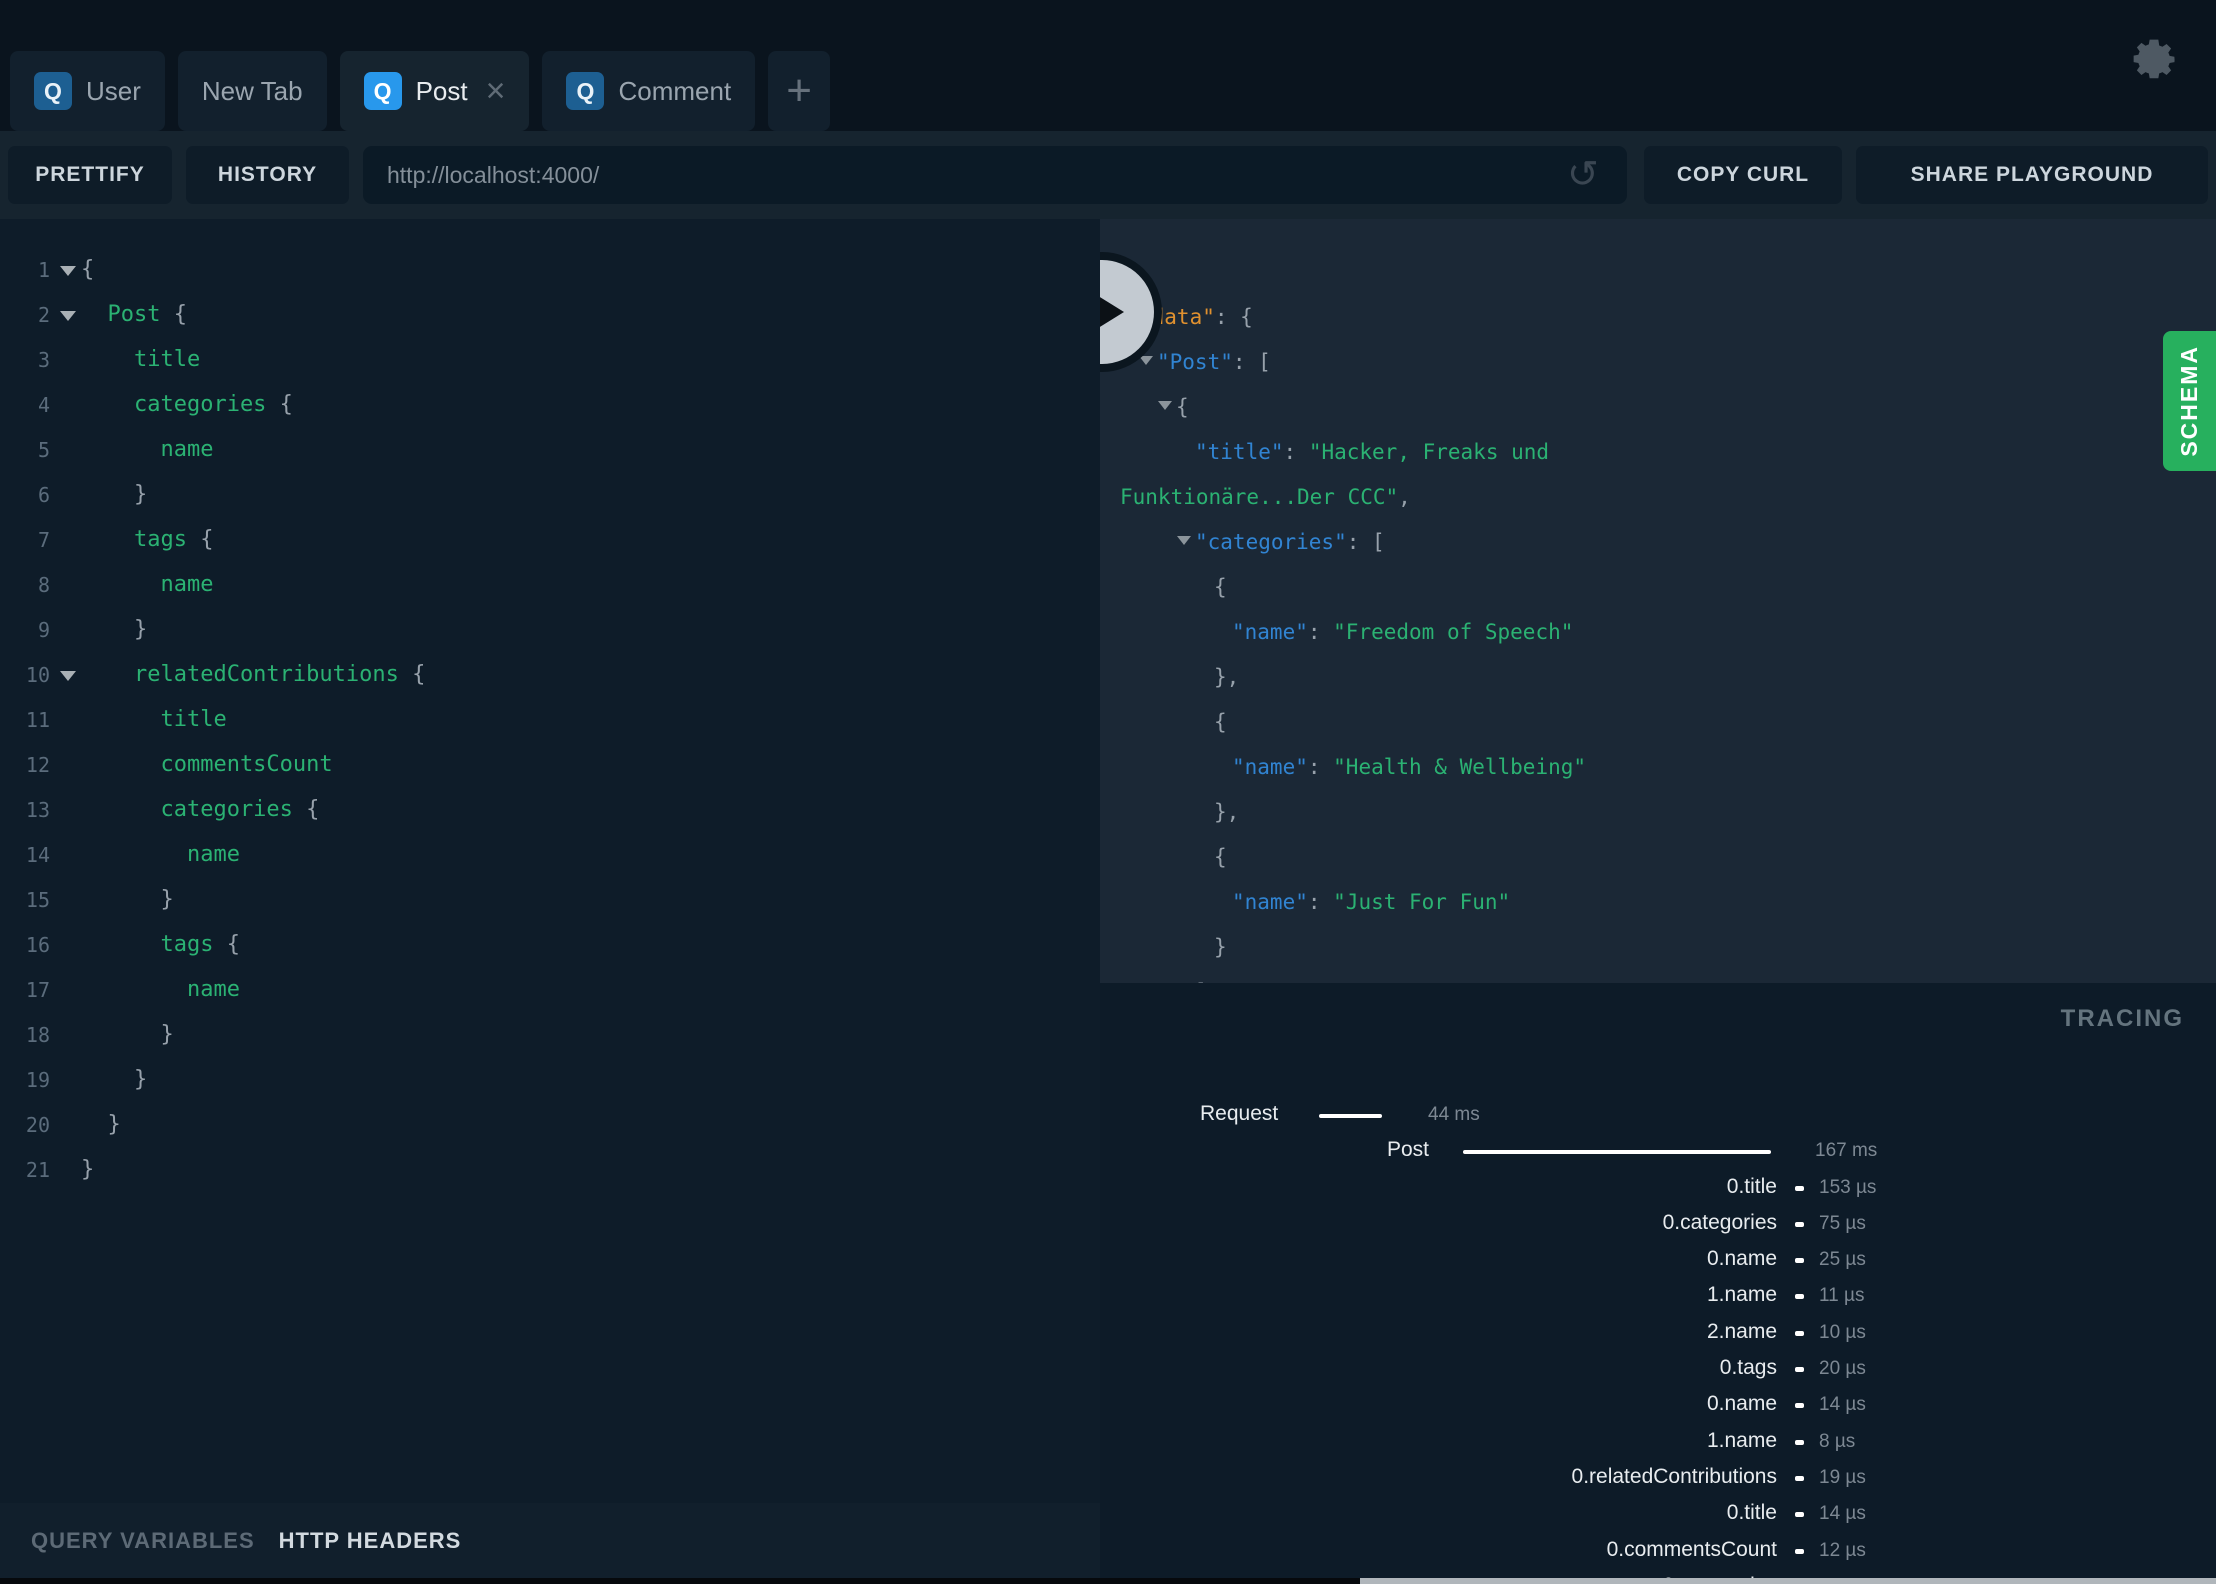 The image size is (2216, 1584). Describe the element at coordinates (1751, 1186) in the screenshot. I see `trace-label: 0.title` at that location.